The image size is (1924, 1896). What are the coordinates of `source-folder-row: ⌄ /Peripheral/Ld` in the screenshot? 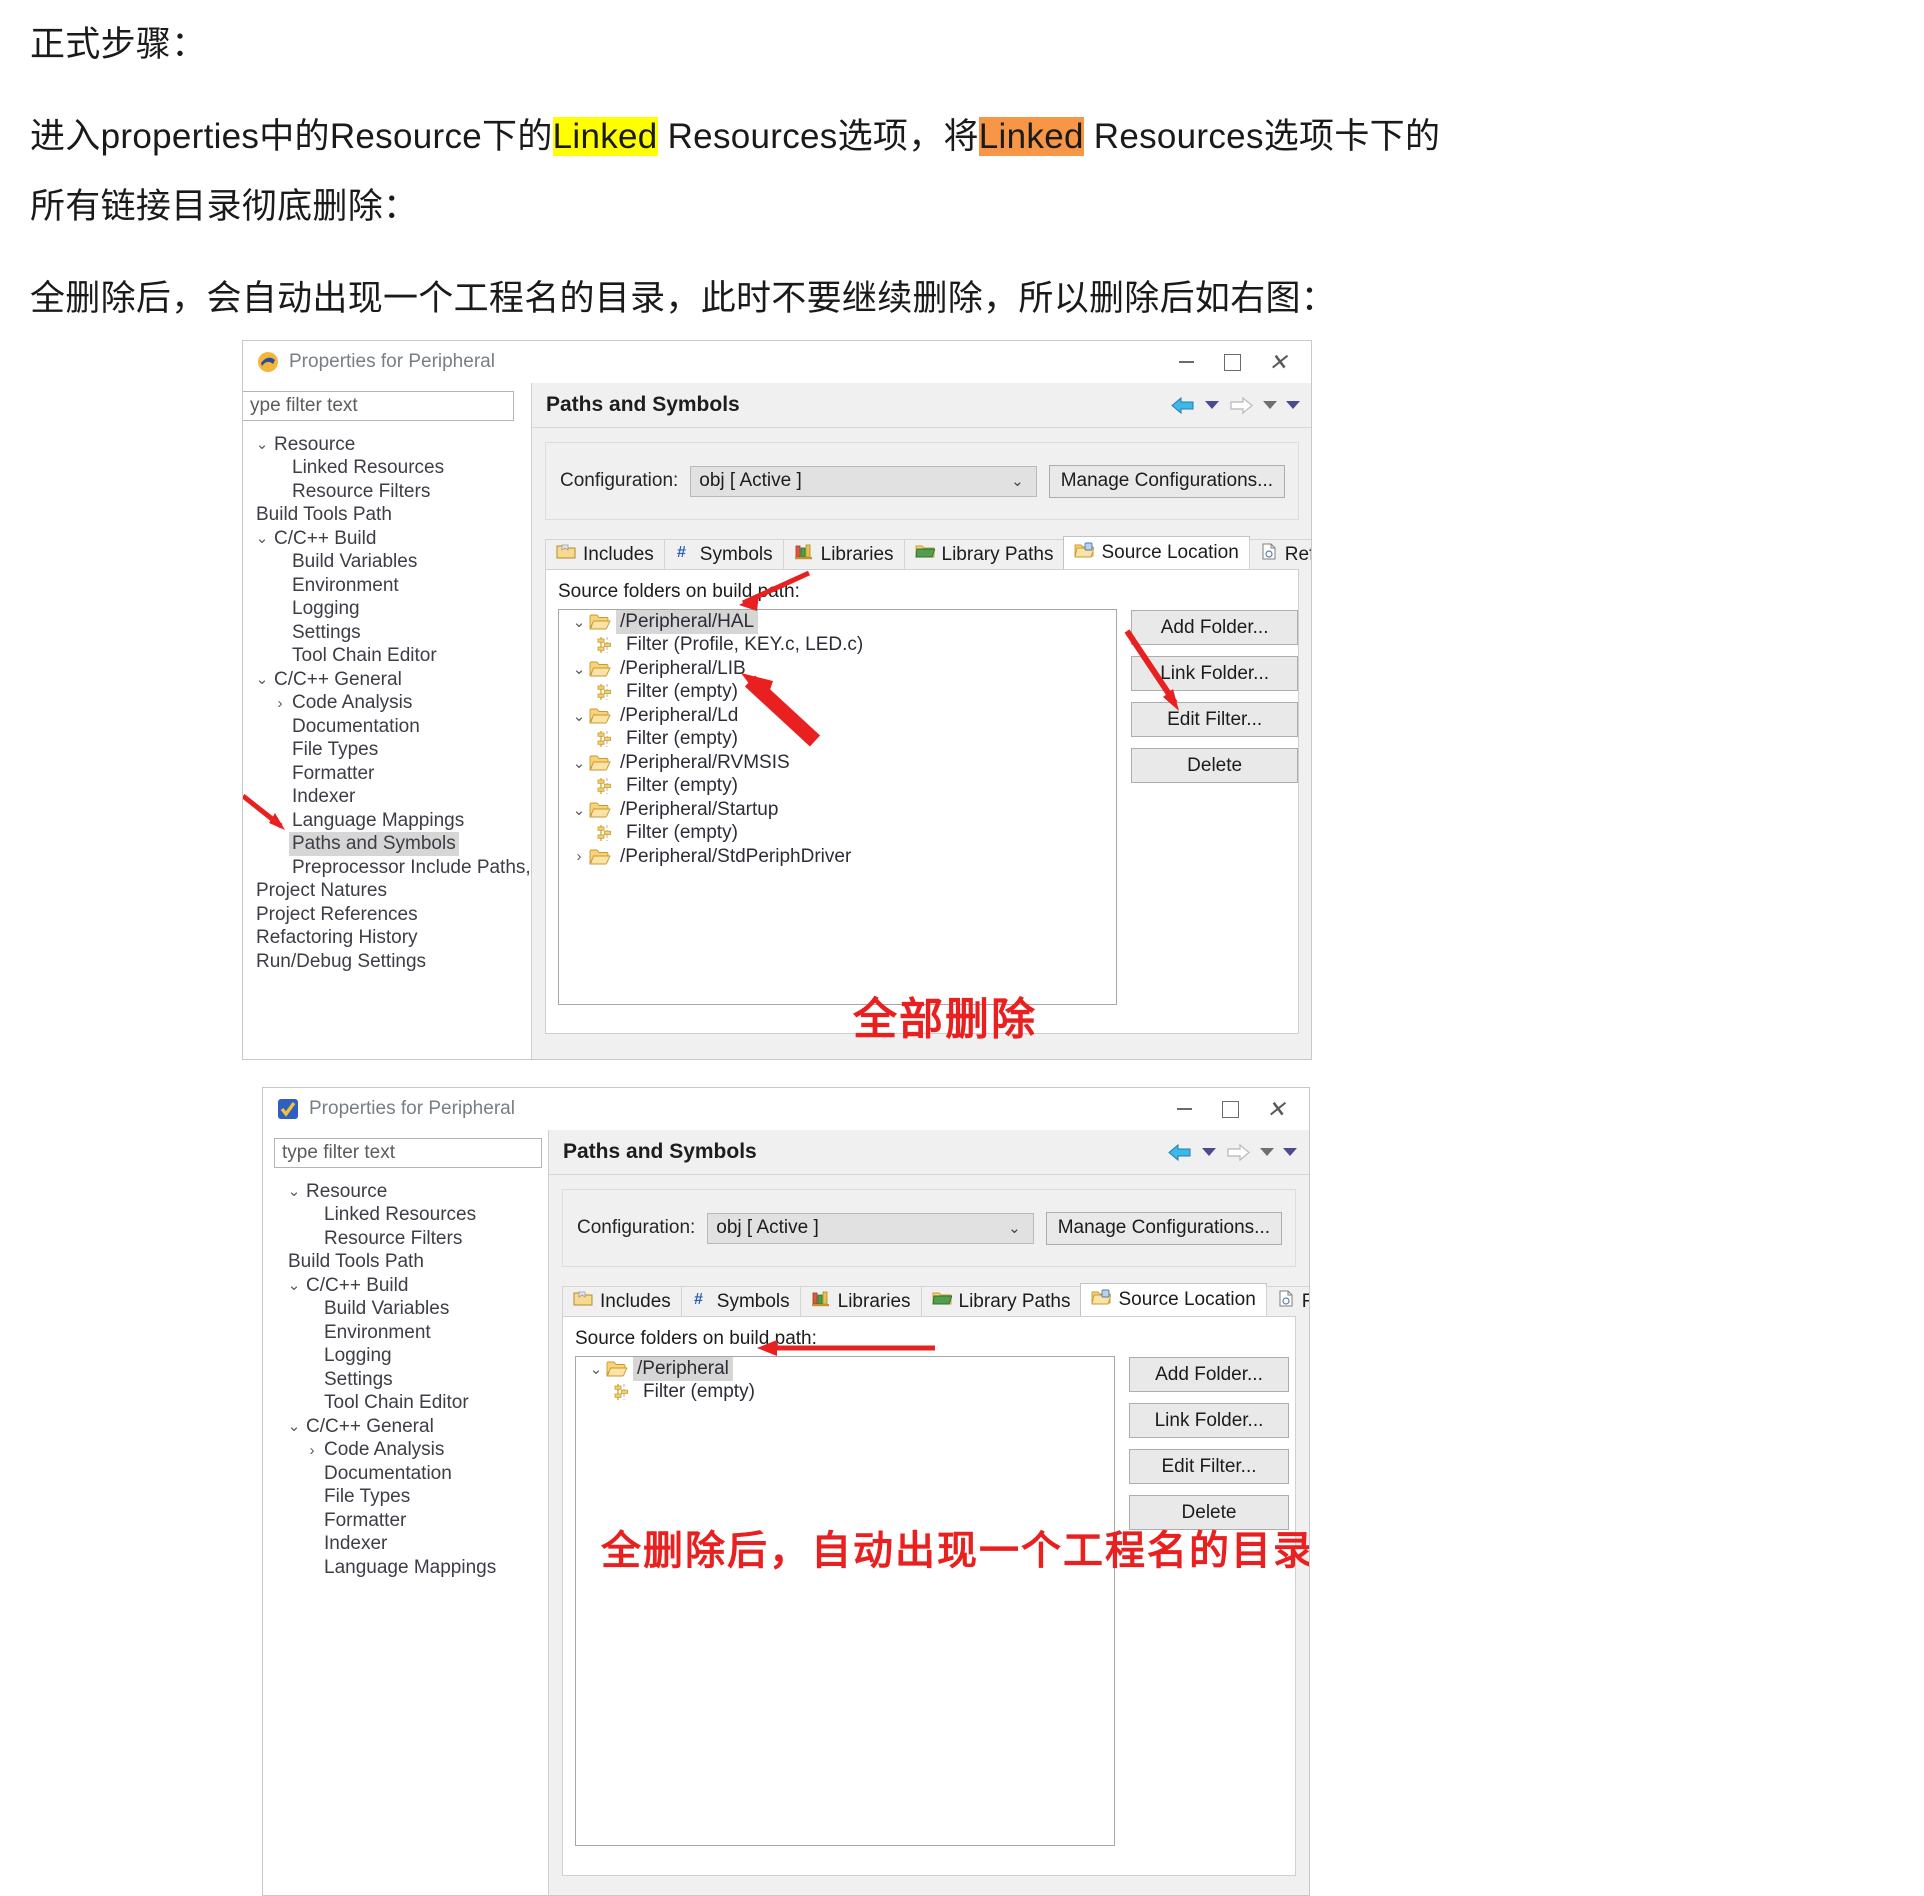 It's located at (837, 716).